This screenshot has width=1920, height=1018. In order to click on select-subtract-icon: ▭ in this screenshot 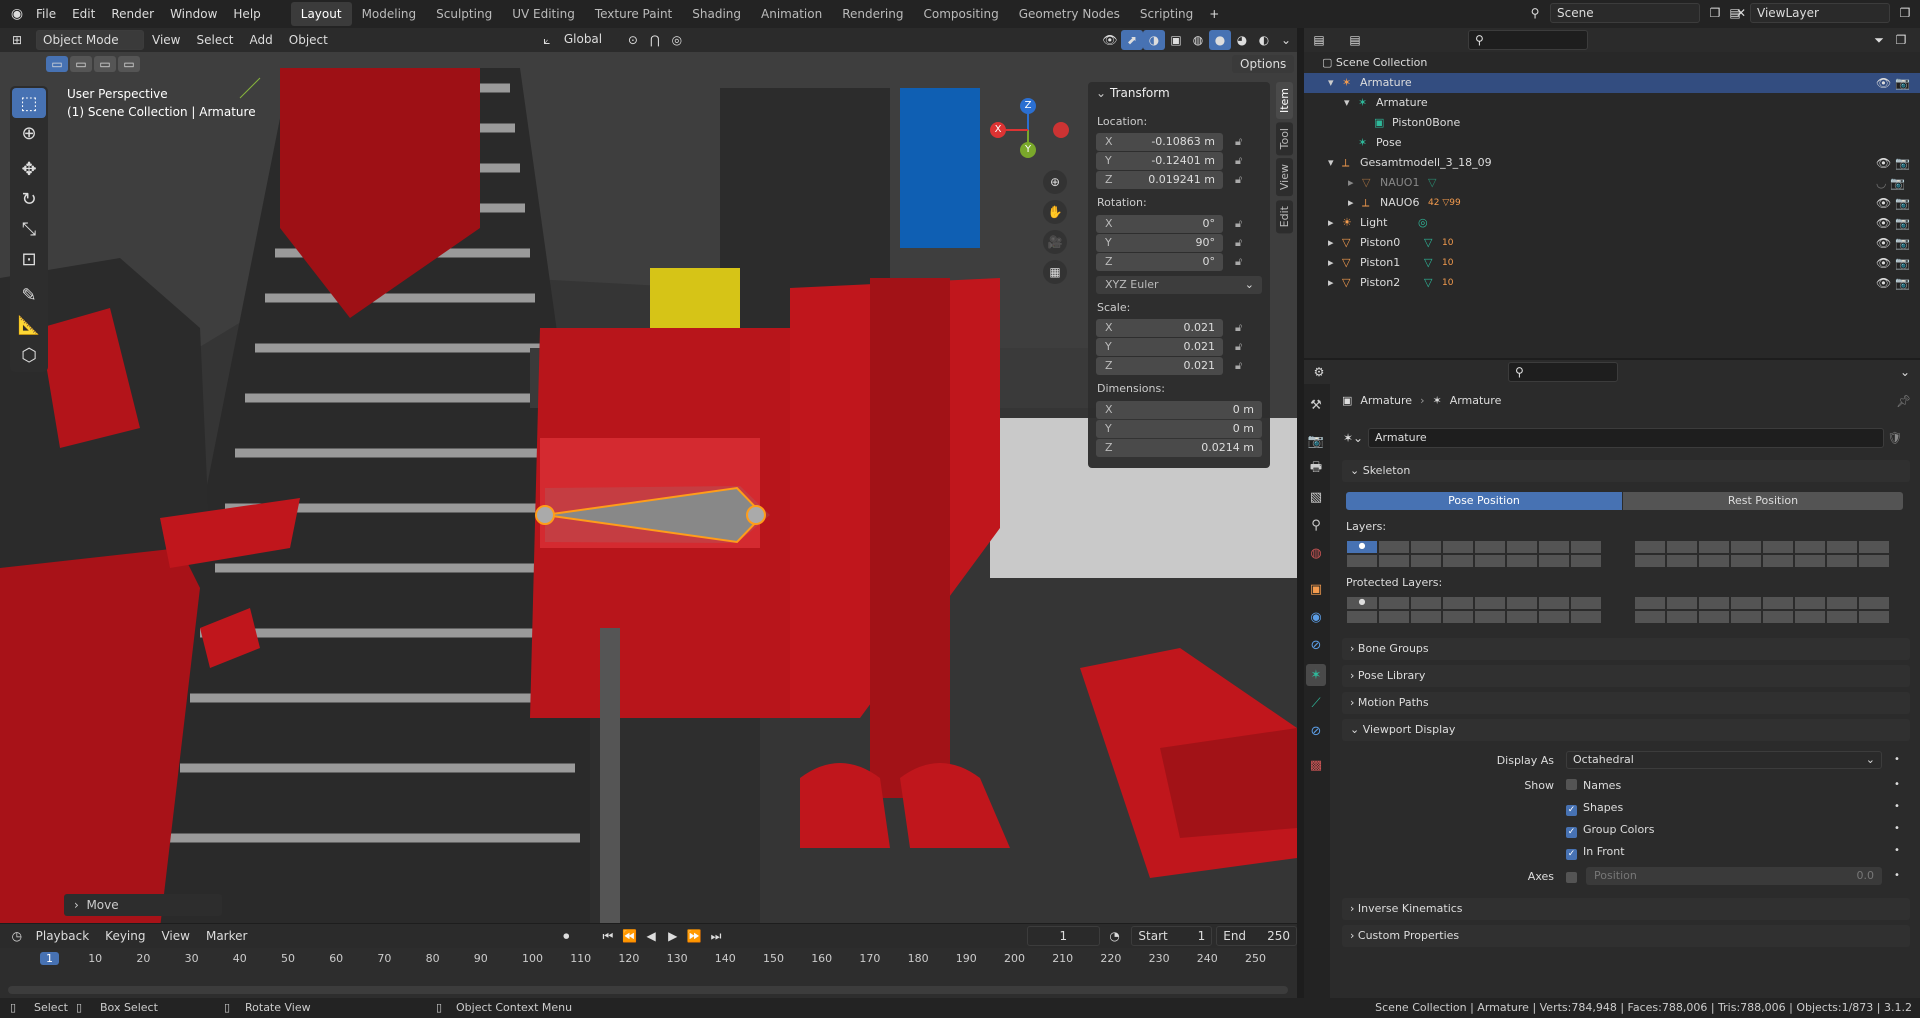, I will do `click(105, 64)`.